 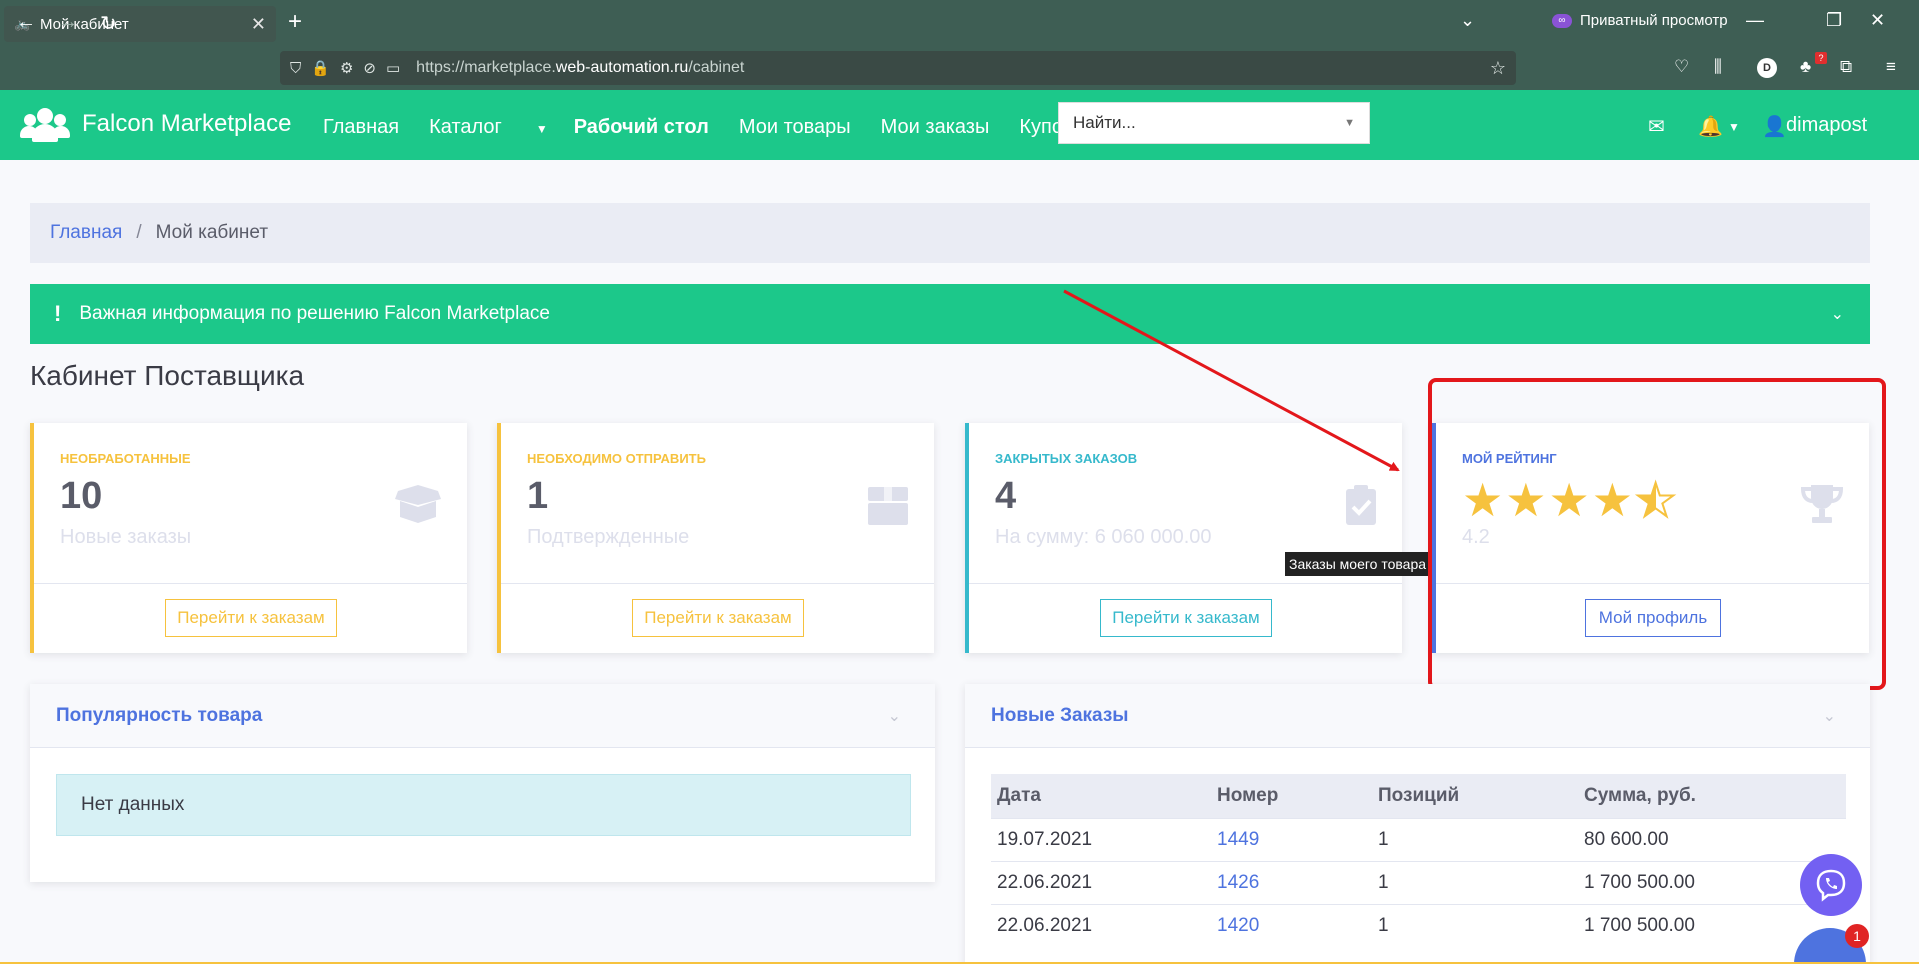 I want to click on panel-header: Популярность товара ⌄, so click(x=482, y=716).